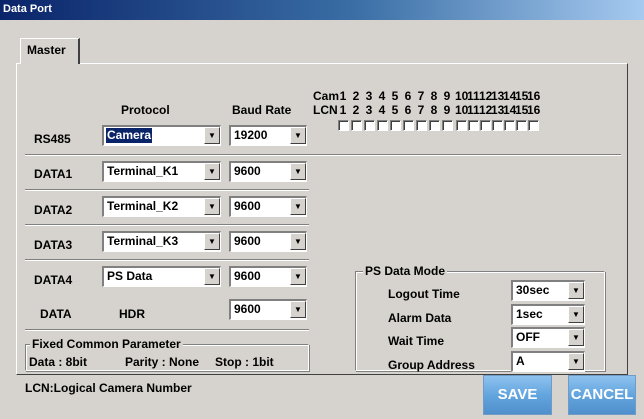  I want to click on rs485-protocol-select: Camera ▼, so click(161, 135).